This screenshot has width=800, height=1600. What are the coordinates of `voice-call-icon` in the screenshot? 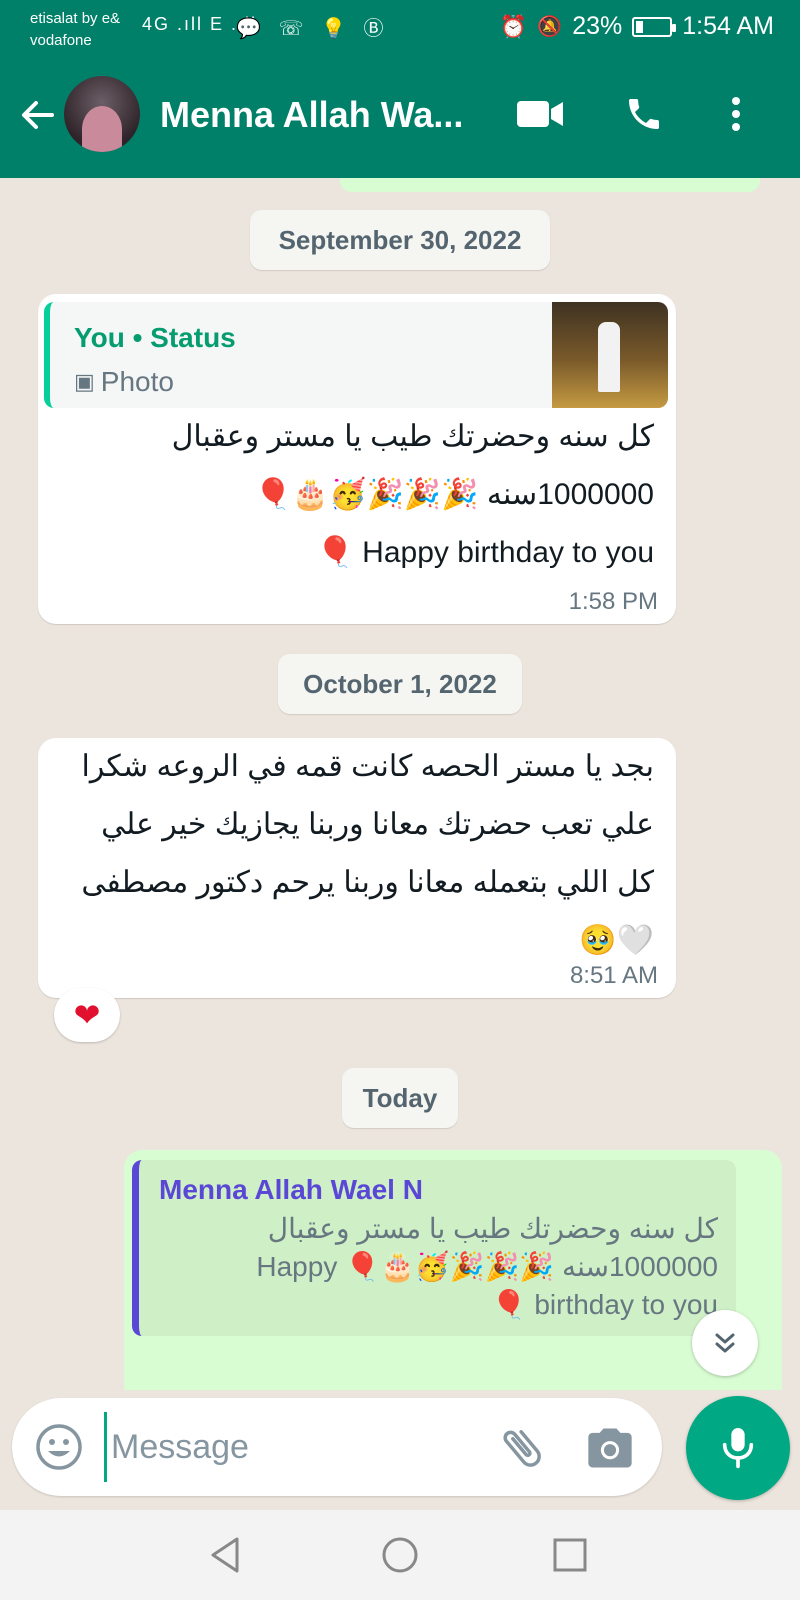 It's located at (644, 114).